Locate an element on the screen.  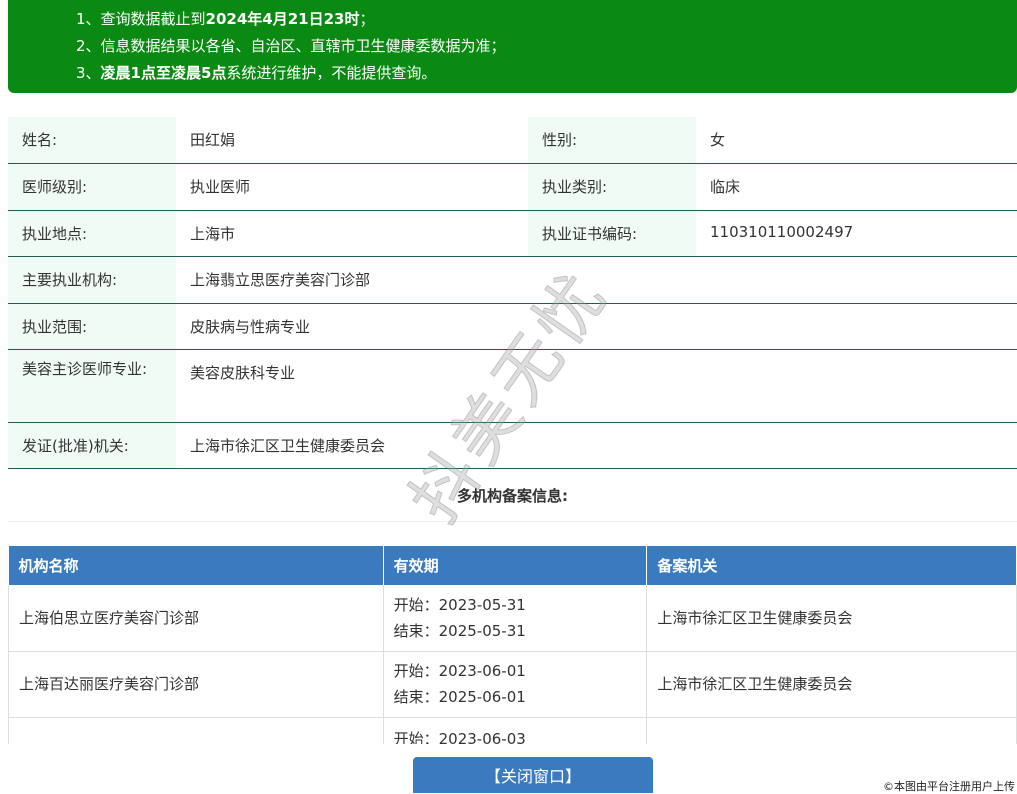
institution-value: 上海翡立思医疗美容门诊部 is located at coordinates (596, 280).